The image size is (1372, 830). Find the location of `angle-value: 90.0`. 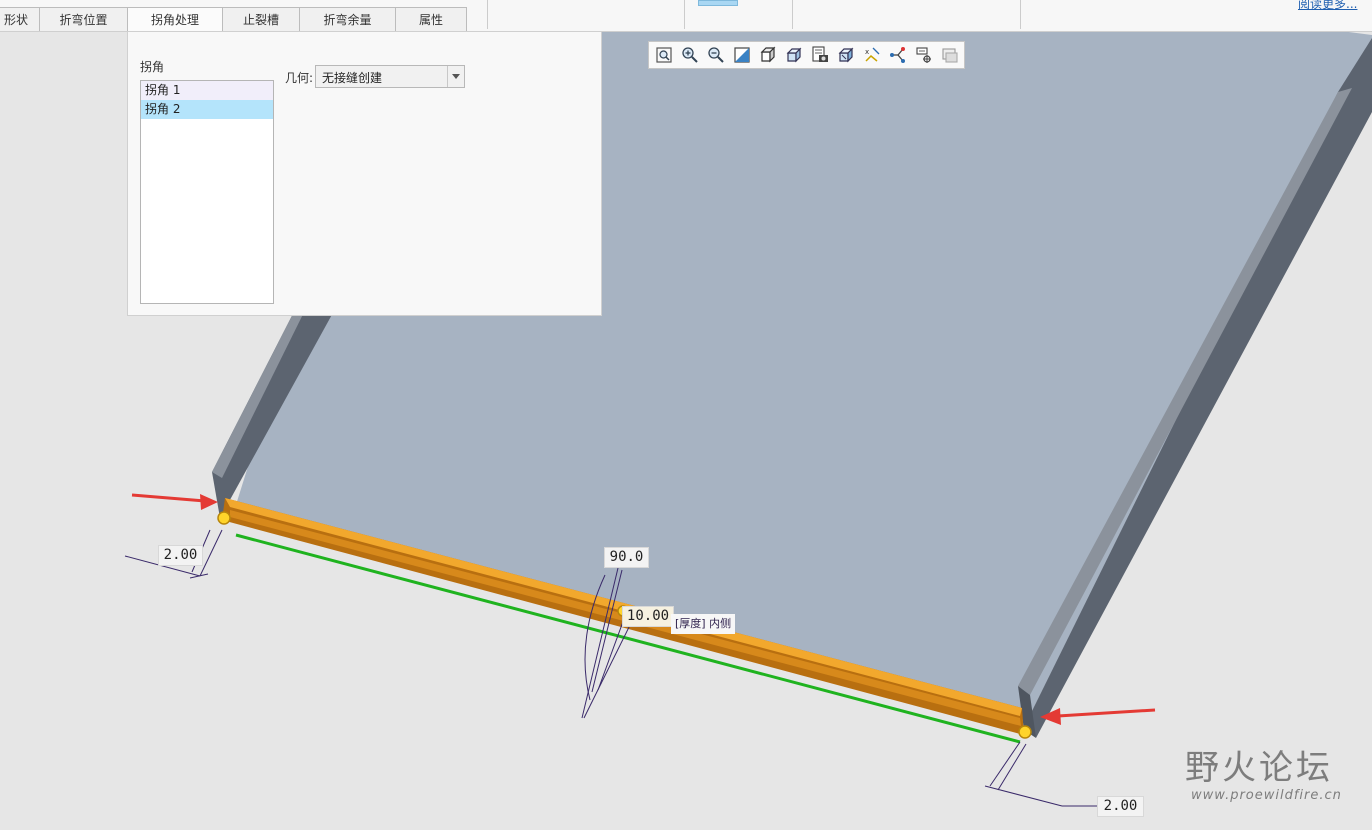

angle-value: 90.0 is located at coordinates (626, 557).